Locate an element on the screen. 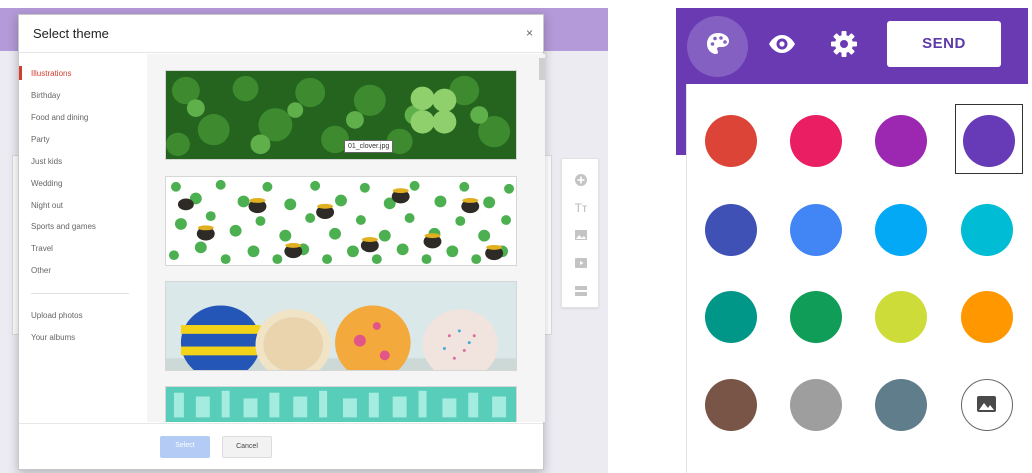  gear-icon is located at coordinates (844, 44).